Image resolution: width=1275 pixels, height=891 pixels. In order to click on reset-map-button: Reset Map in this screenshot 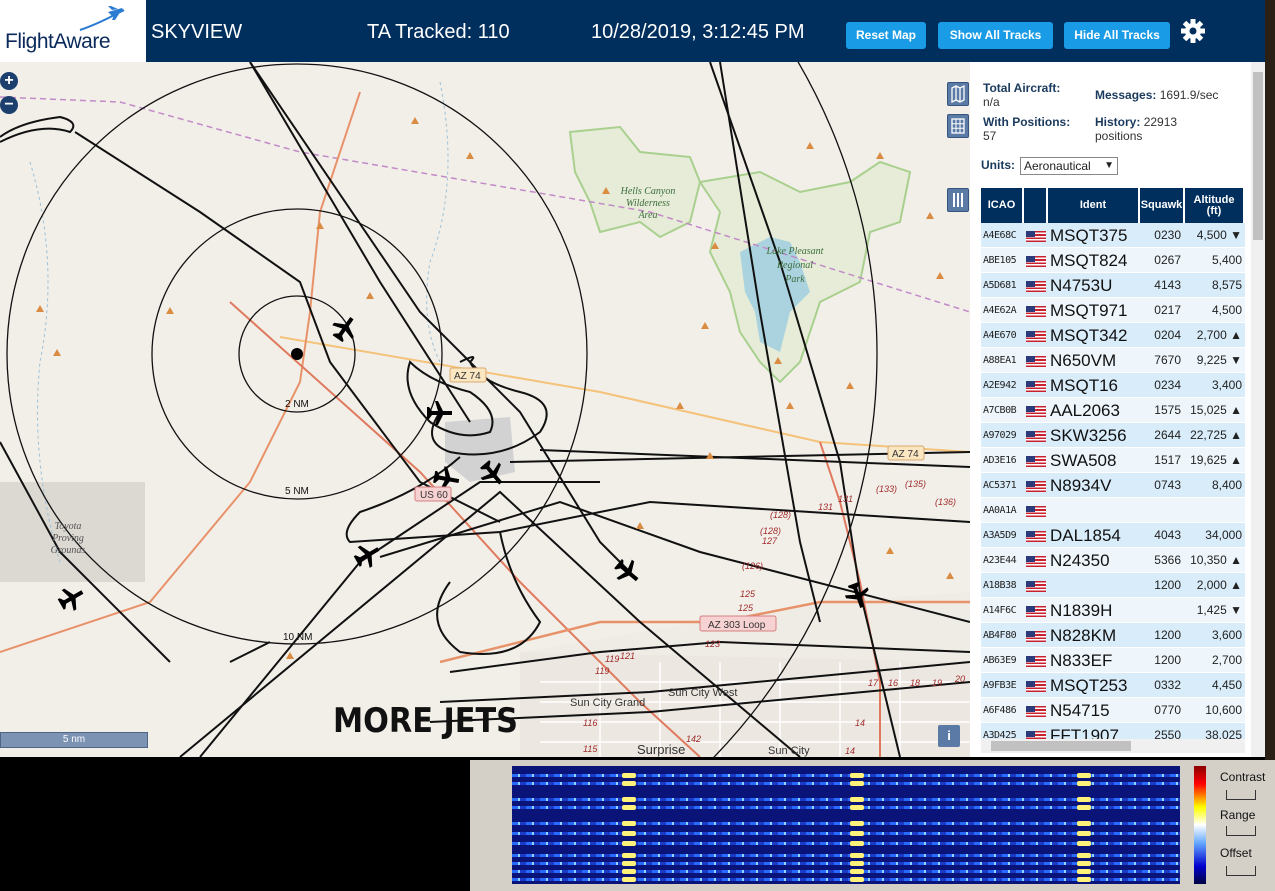, I will do `click(886, 35)`.